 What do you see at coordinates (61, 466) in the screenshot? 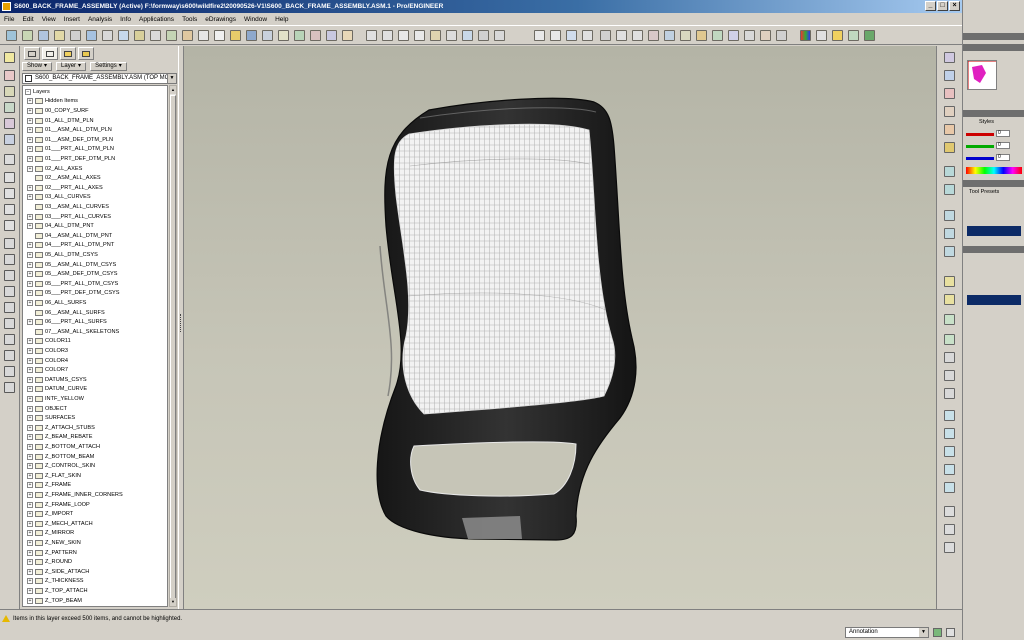
I see `layer-tree-item: + Z_CONTROL_SKIN` at bounding box center [61, 466].